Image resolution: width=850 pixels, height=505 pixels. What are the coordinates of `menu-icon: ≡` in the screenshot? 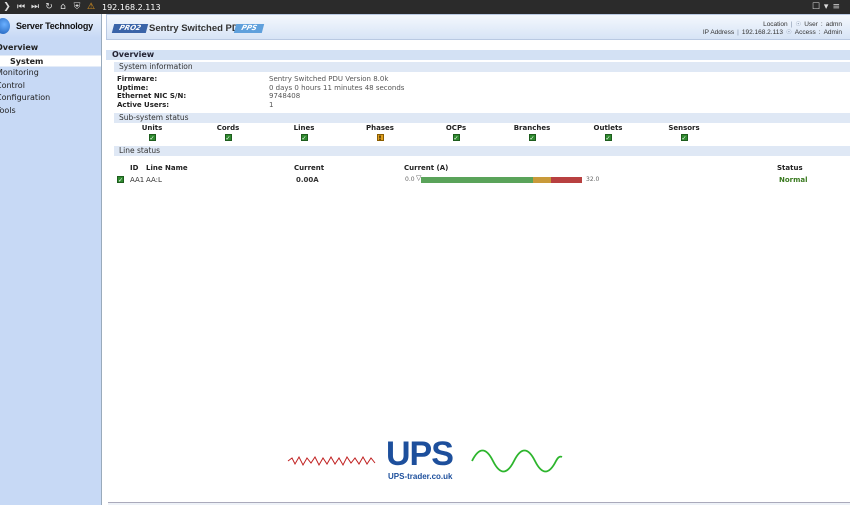 It's located at (836, 7).